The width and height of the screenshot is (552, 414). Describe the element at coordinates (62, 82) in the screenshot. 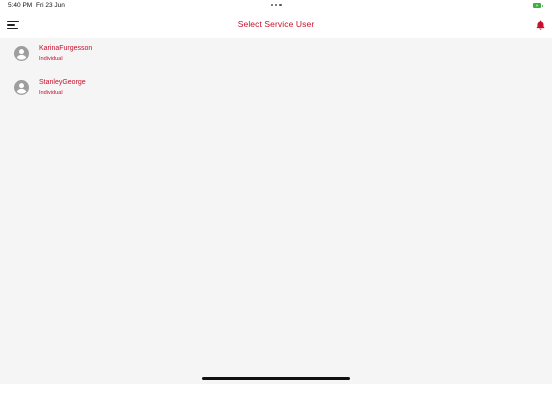

I see `service-user-name: StanleyGeorge` at that location.